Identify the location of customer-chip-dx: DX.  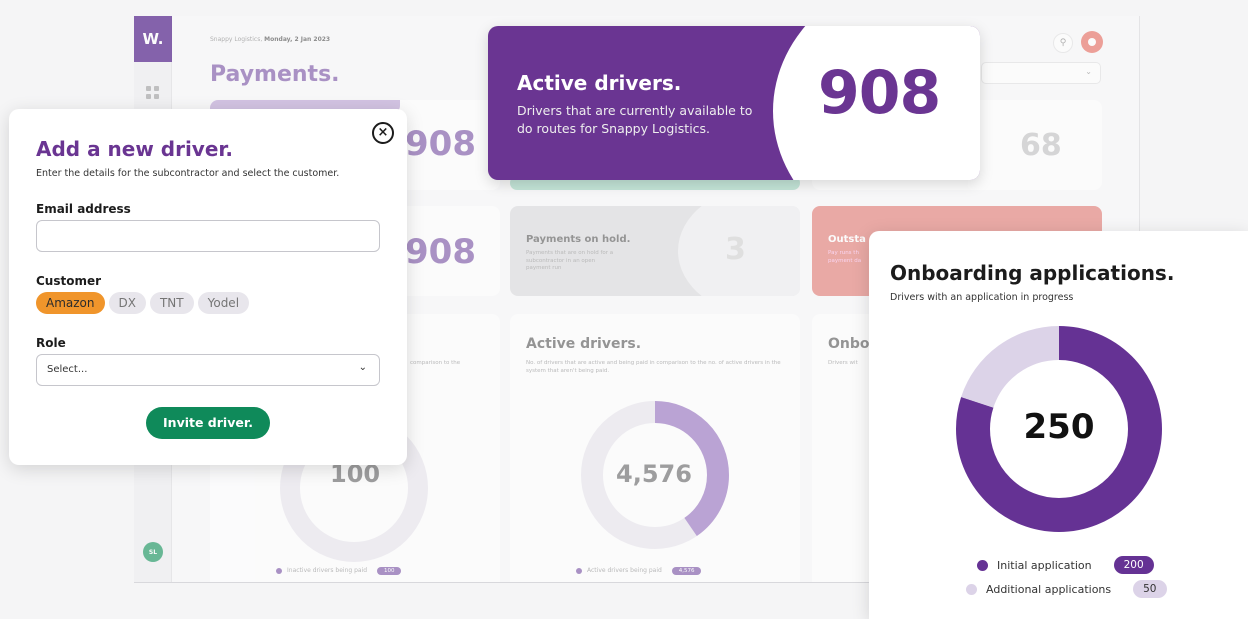
(127, 303).